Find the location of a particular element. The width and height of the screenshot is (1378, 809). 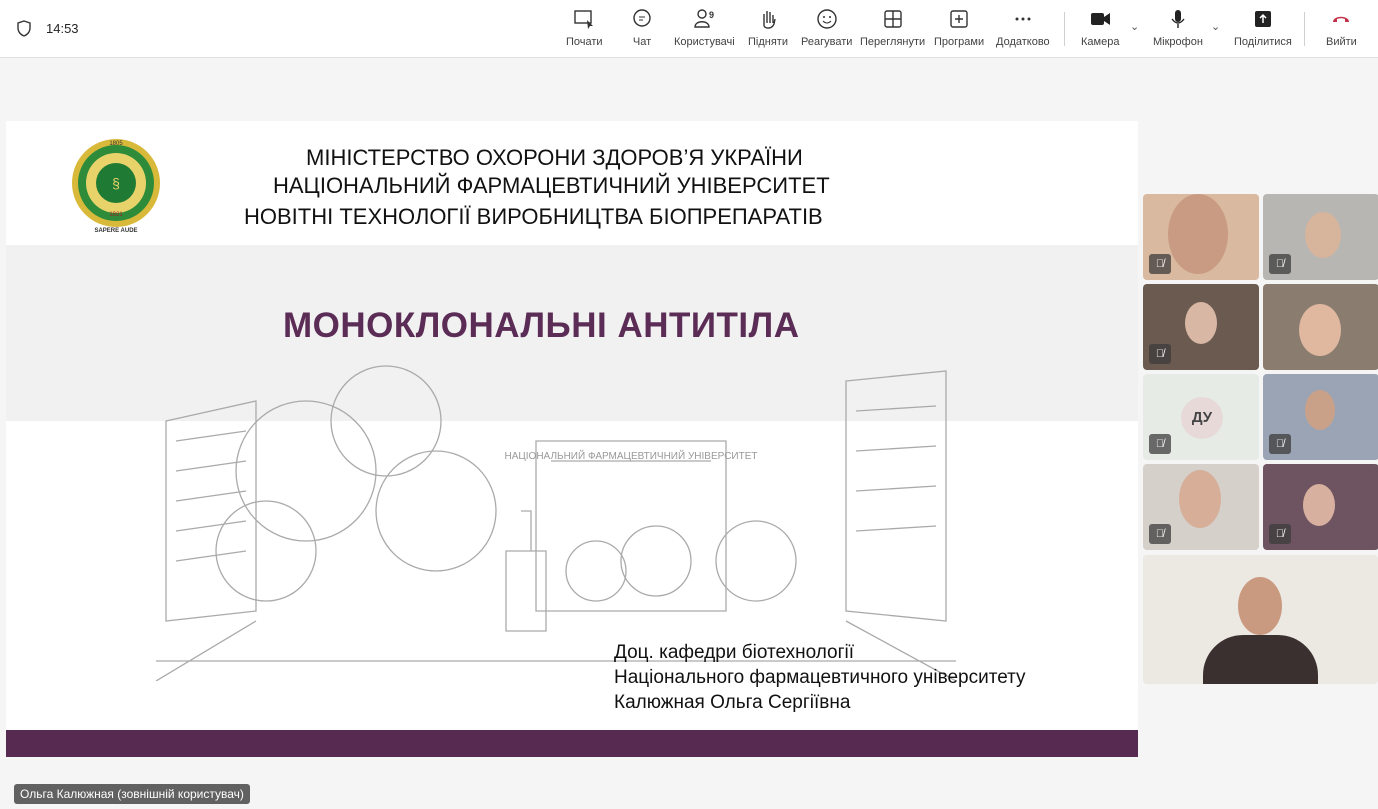

svg-text:НАЦІОНАЛЬНИЙ ФАРМАЦЕВТИЧНИЙ УН: НАЦІОНАЛЬНИЙ ФАРМАЦЕВТИЧНИЙ УНІВЕРСИТЕТ is located at coordinates (630, 455).